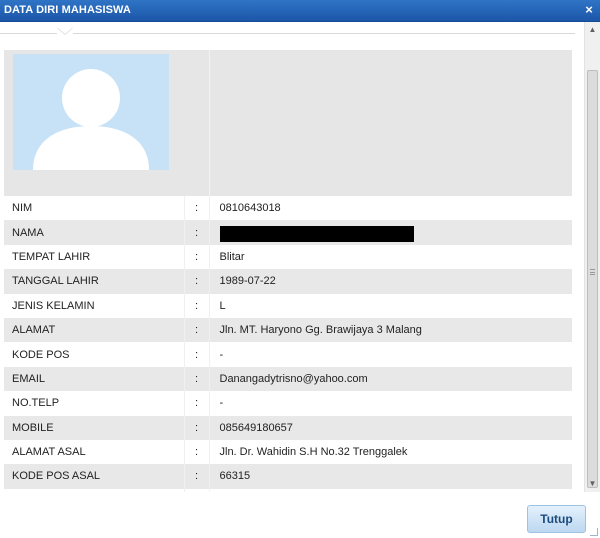  Describe the element at coordinates (94, 452) in the screenshot. I see `field-label: ALAMAT ASAL` at that location.